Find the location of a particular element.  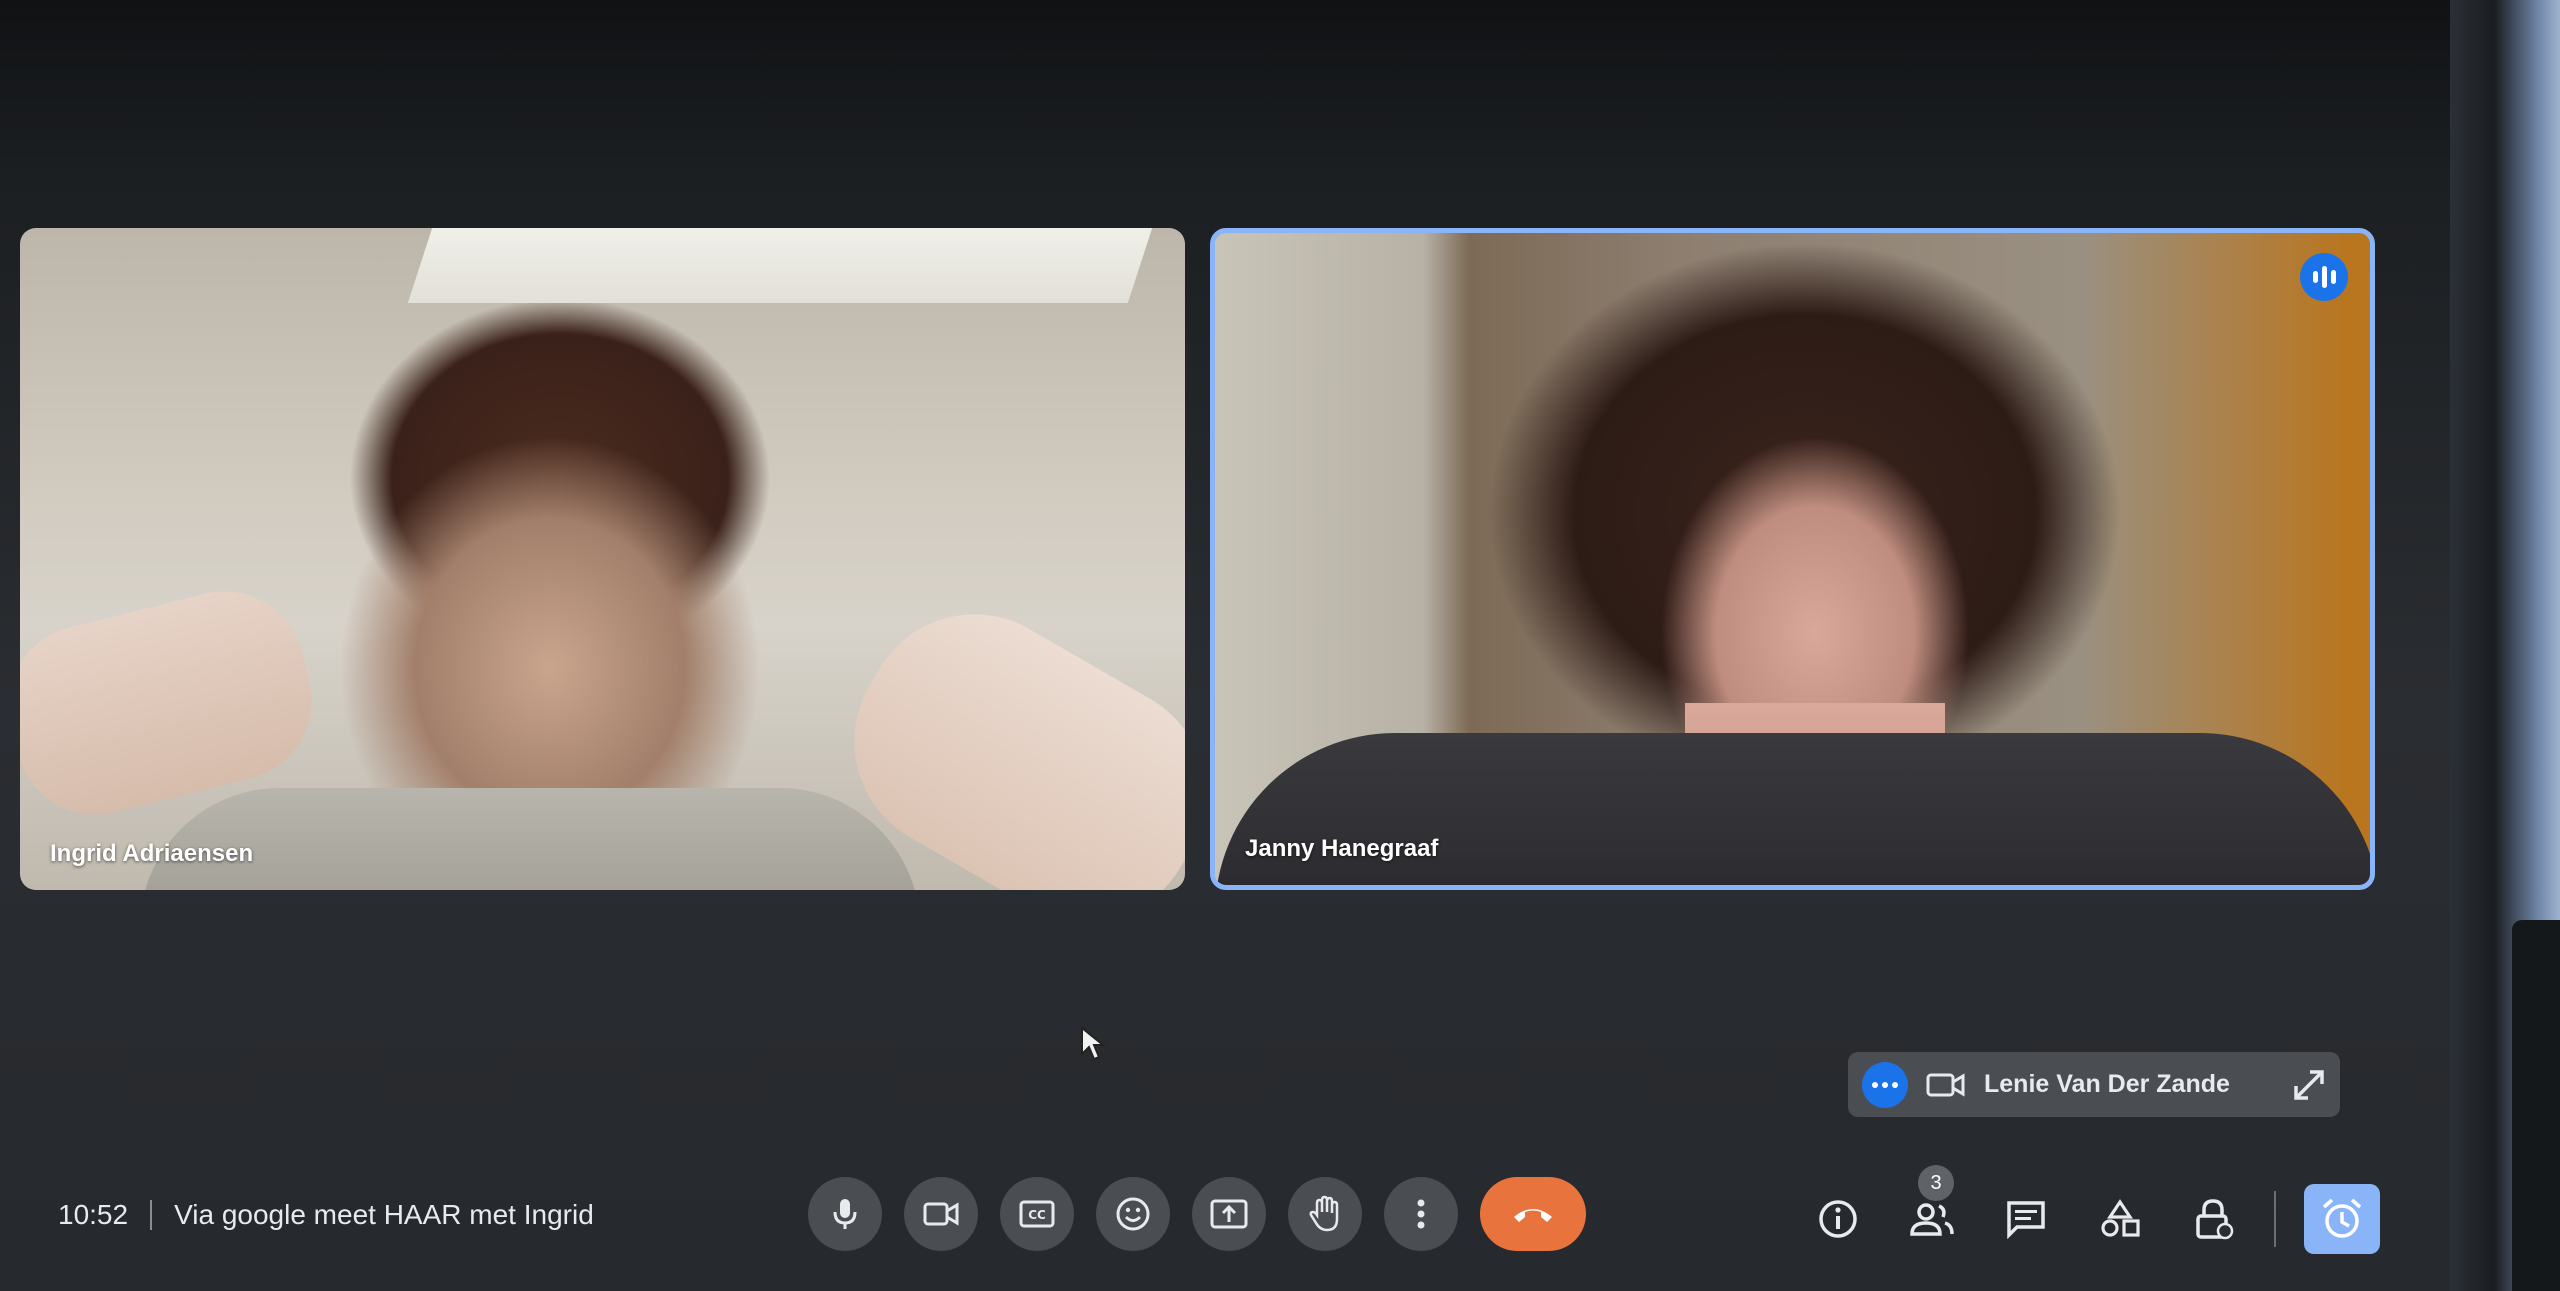

captions-button: CC is located at coordinates (1037, 1214).